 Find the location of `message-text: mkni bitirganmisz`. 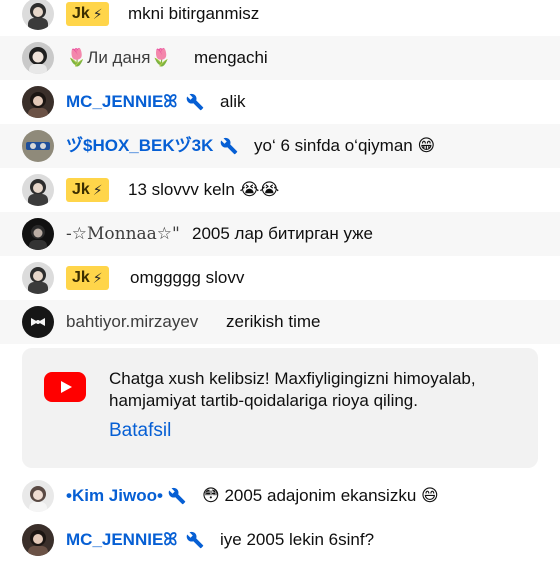

message-text: mkni bitirganmisz is located at coordinates (194, 13).